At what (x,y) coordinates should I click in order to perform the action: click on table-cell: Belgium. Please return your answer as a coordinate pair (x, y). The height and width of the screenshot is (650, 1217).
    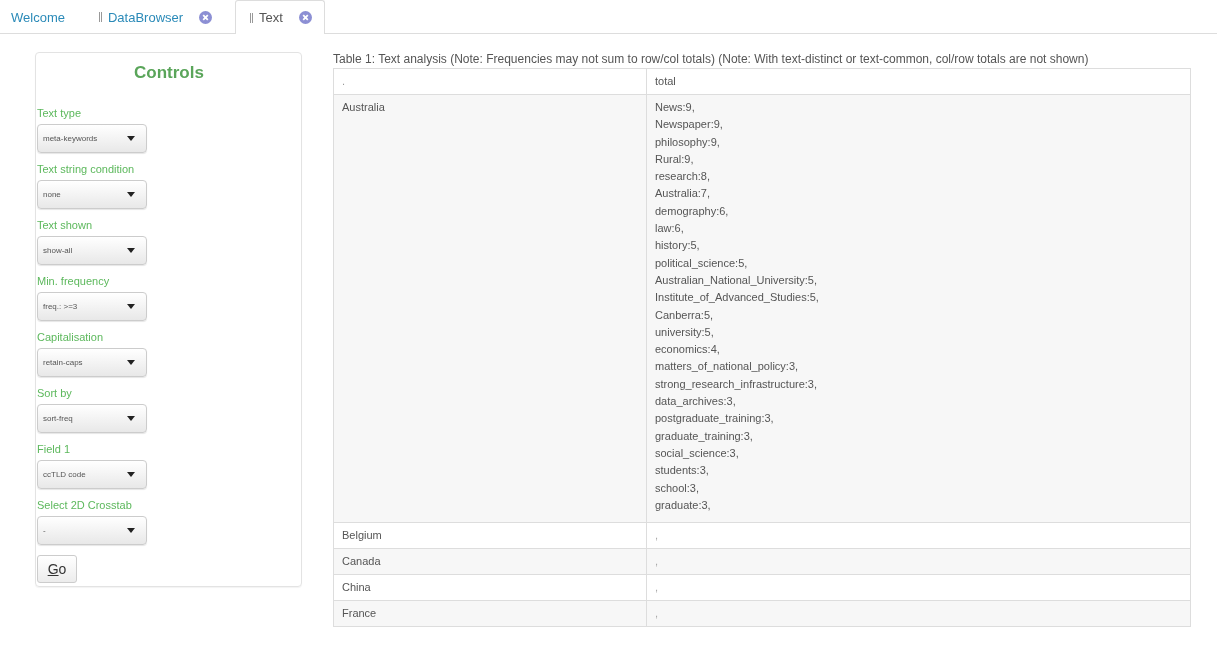
    Looking at the image, I should click on (490, 535).